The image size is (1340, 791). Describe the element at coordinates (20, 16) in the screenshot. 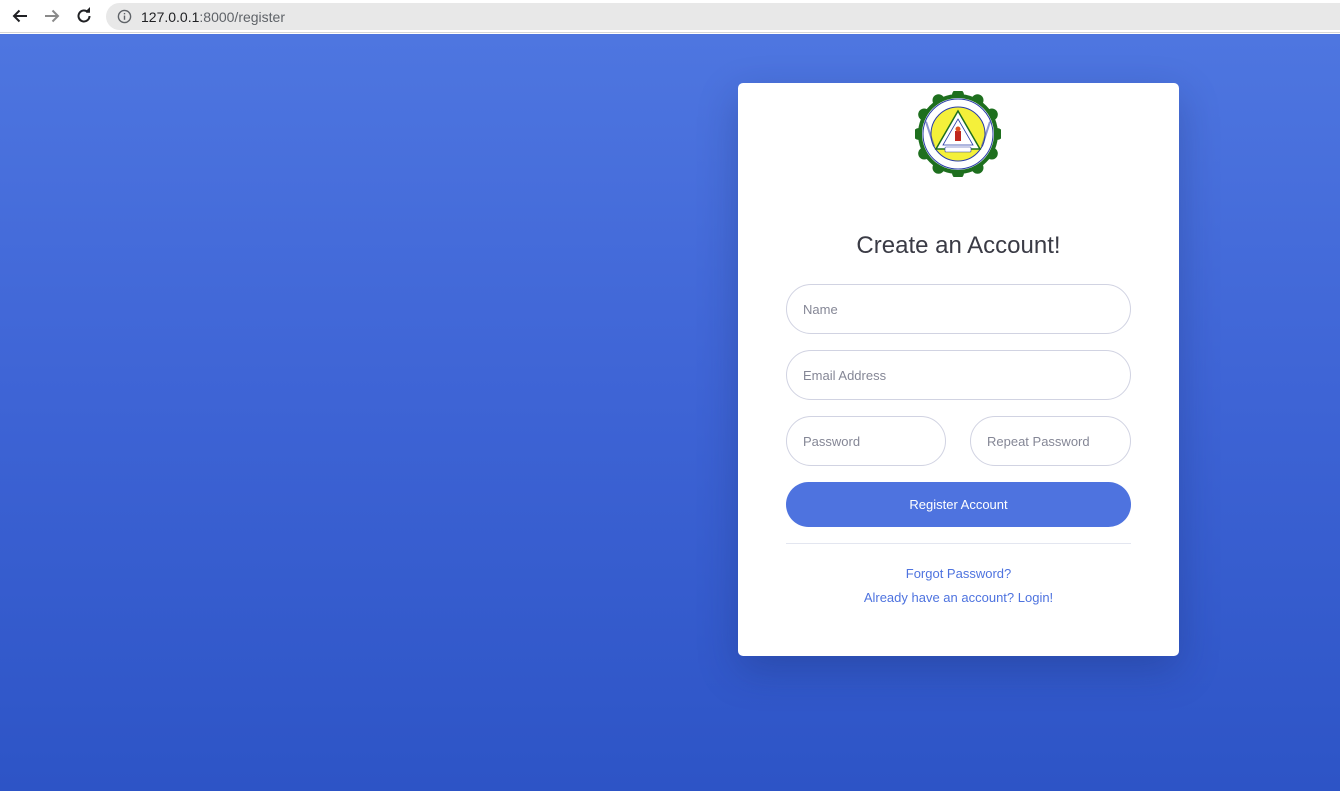

I see `back-arrow-icon` at that location.